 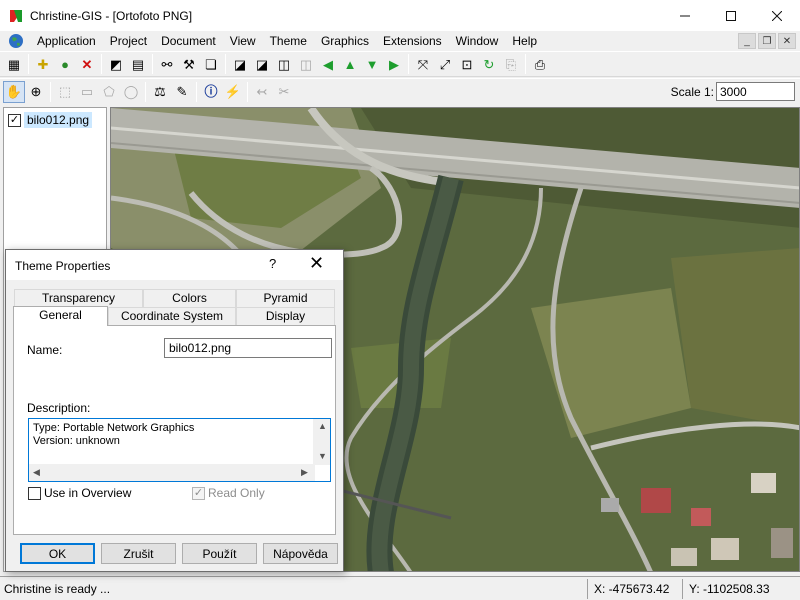 I want to click on theme-visibility-checkbox: ✓, so click(x=14, y=120).